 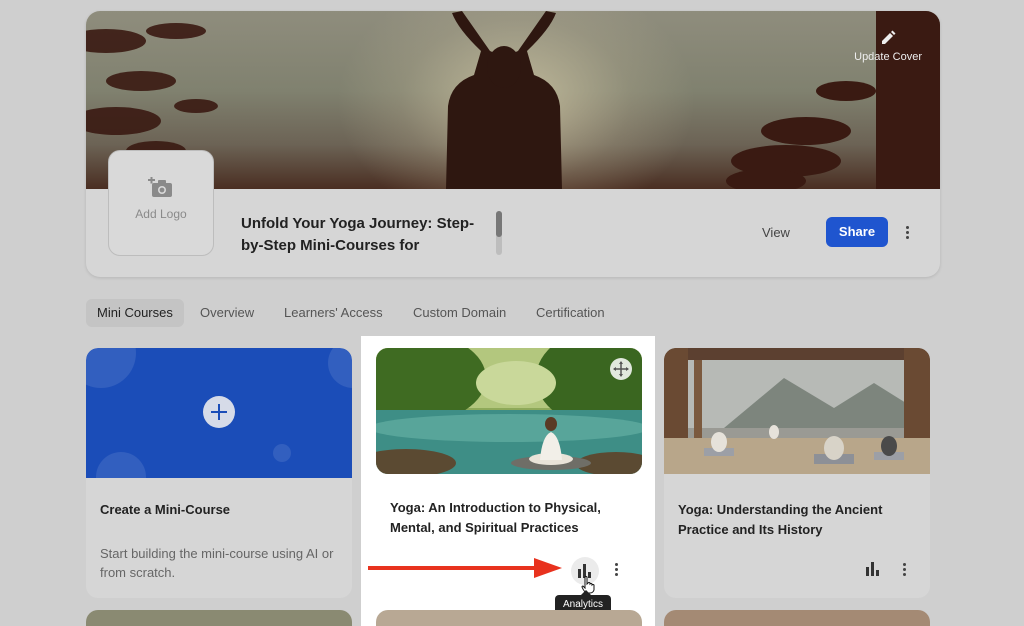 What do you see at coordinates (889, 37) in the screenshot?
I see `pencil-icon` at bounding box center [889, 37].